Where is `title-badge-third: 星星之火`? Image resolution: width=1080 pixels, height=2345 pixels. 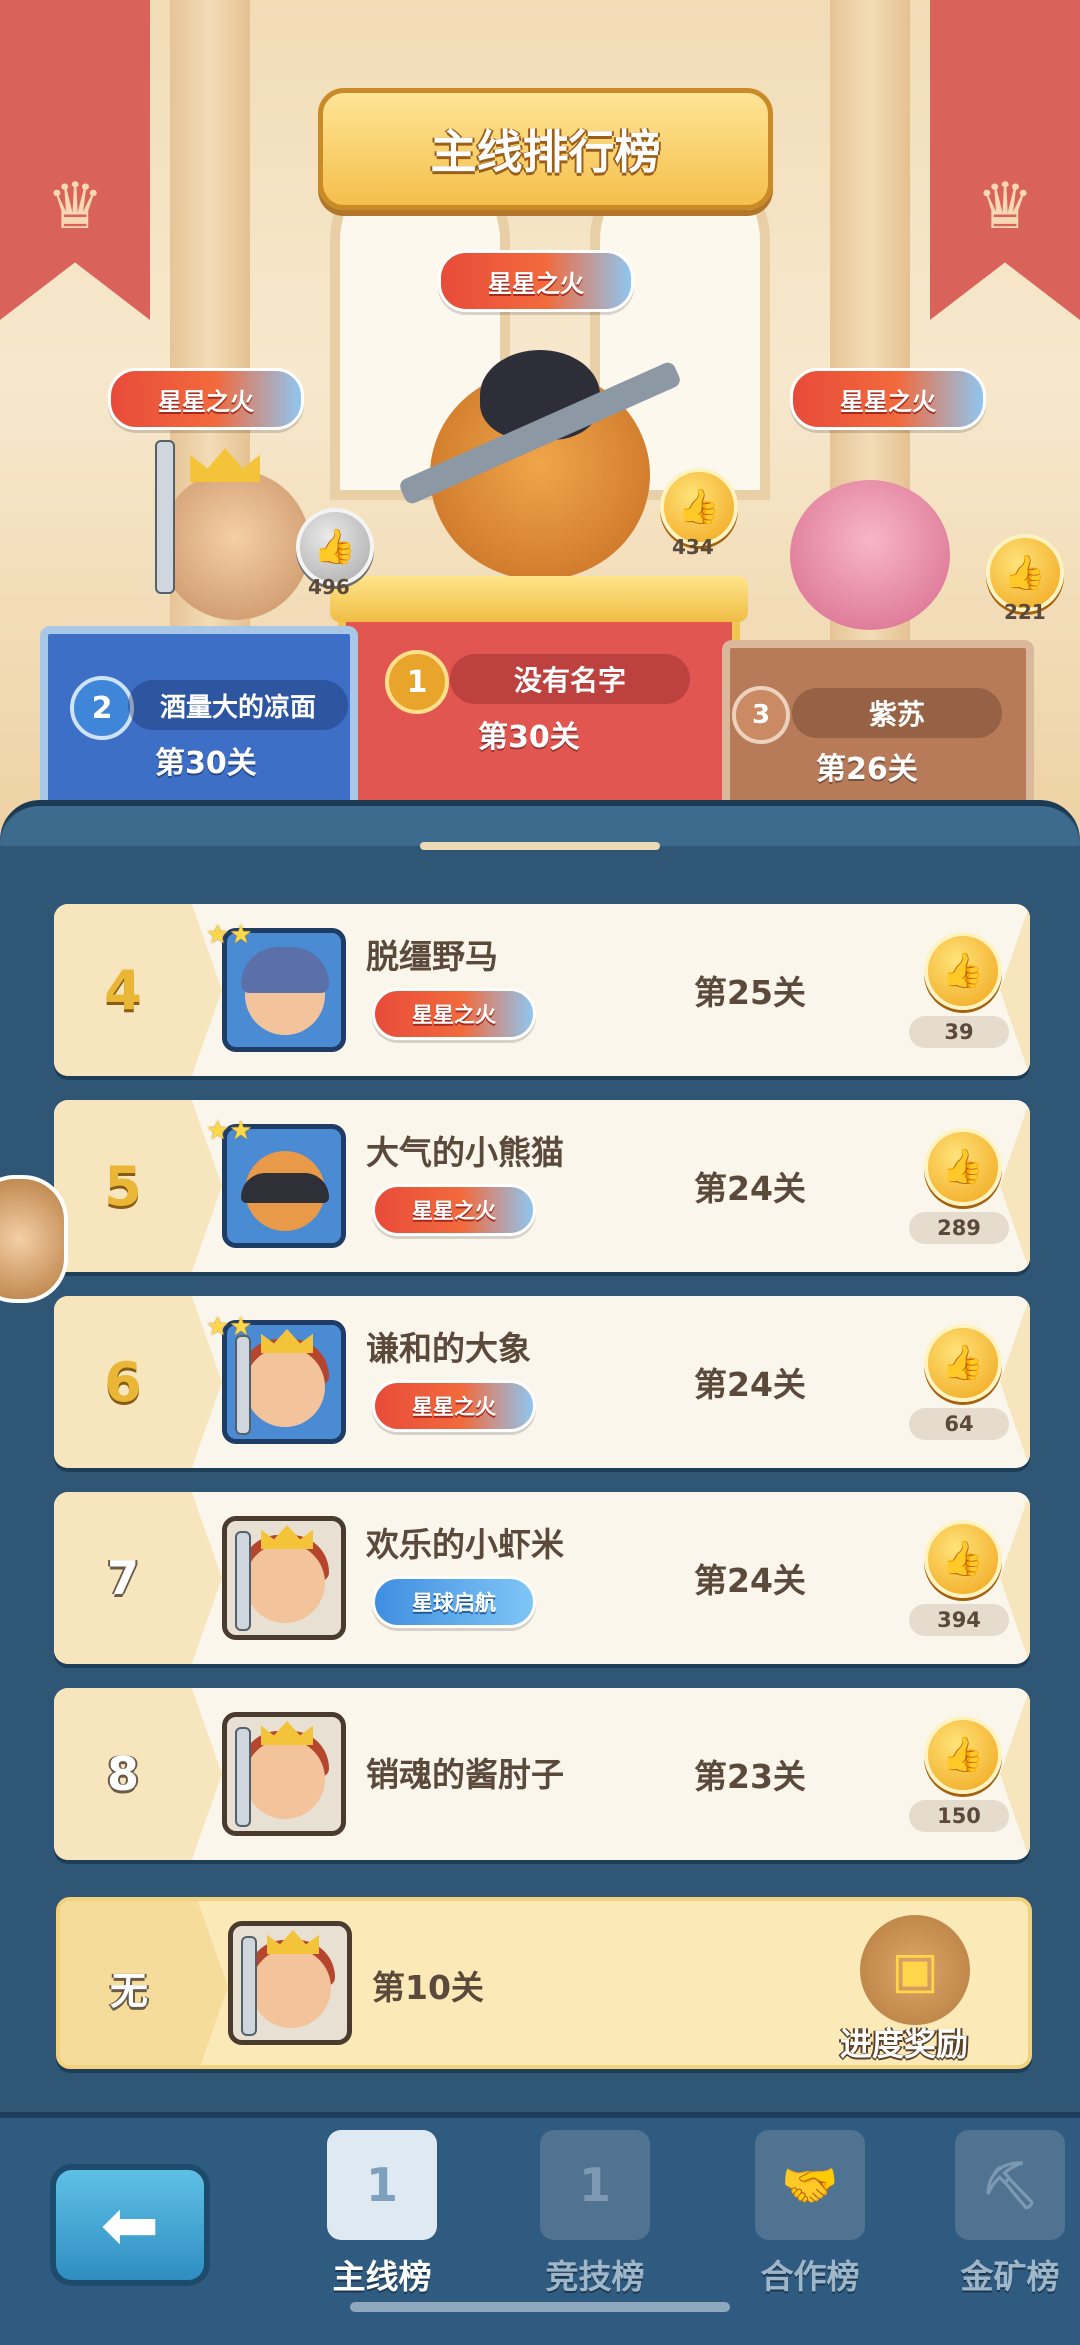
title-badge-third: 星星之火 is located at coordinates (888, 399).